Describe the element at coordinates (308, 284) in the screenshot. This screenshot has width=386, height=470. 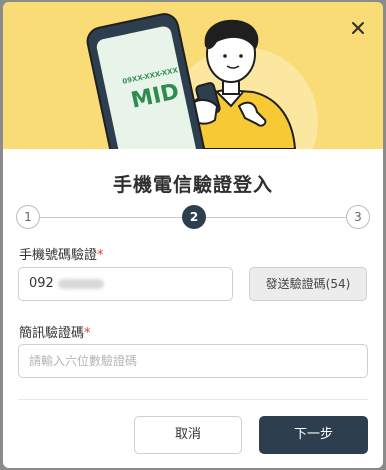
I see `send-code-button: 發送驗證碼(54)` at that location.